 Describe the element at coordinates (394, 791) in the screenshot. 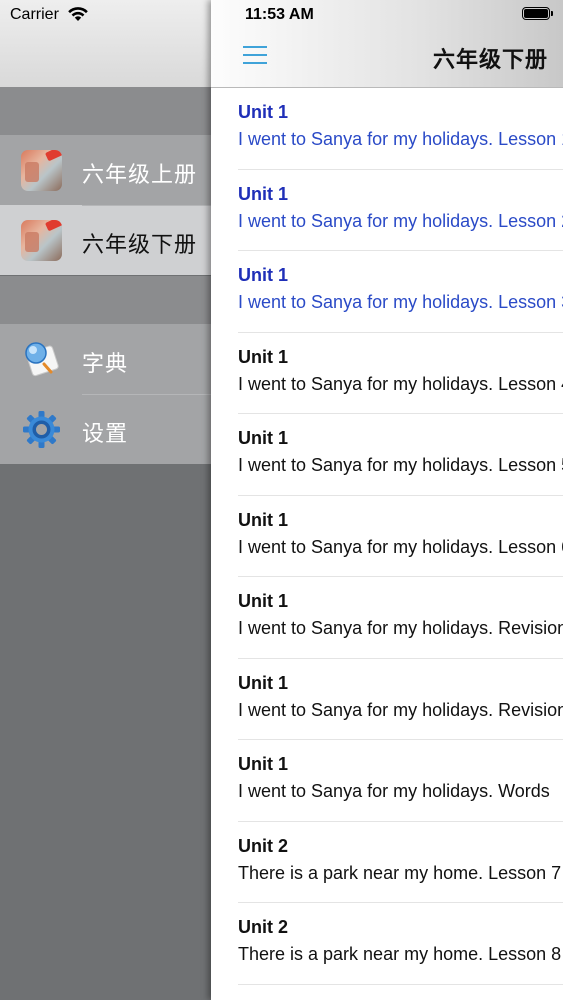

I see `lesson-title: I went to Sanya for my holidays. Words` at that location.